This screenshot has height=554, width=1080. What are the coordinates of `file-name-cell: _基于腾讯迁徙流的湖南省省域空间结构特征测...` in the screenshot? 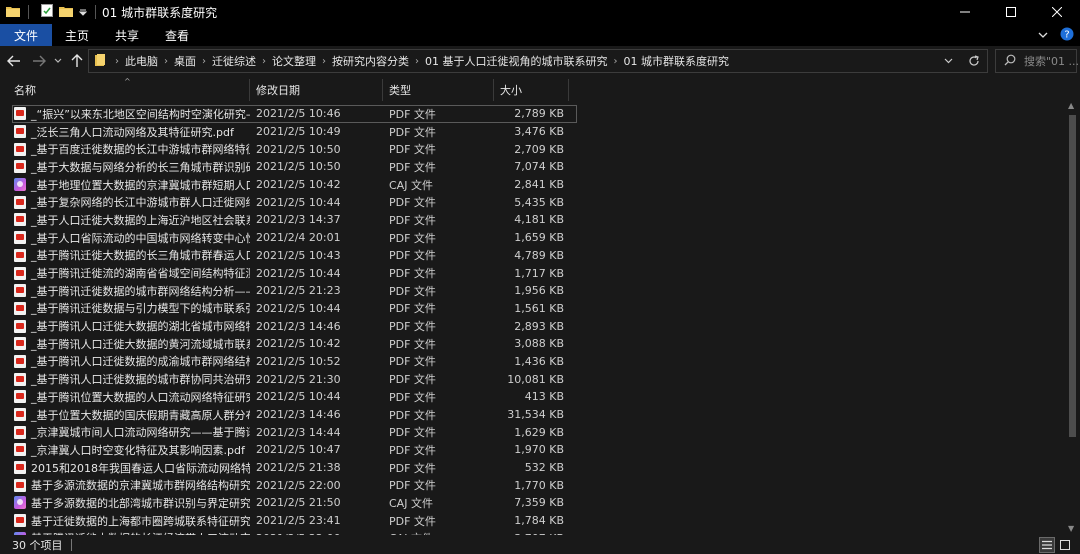 It's located at (125, 273).